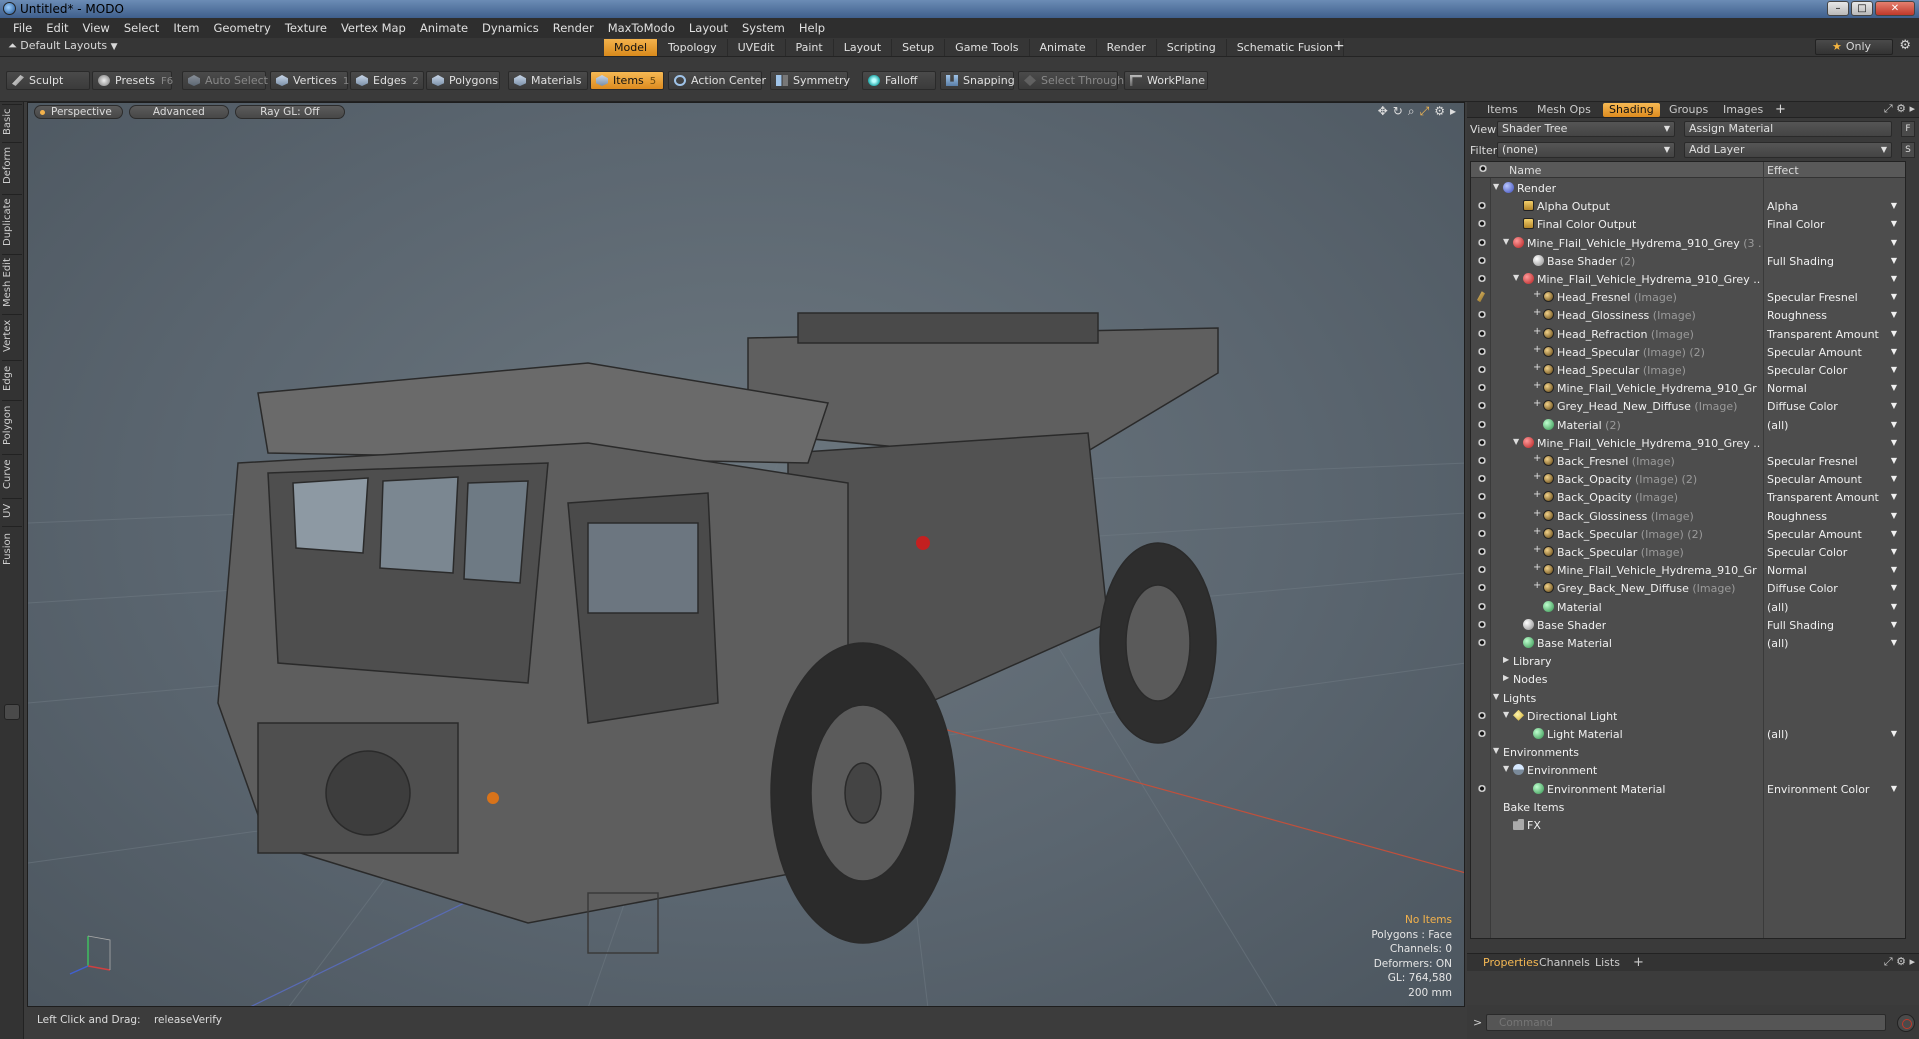 The height and width of the screenshot is (1039, 1919). Describe the element at coordinates (812, 28) in the screenshot. I see `menu-help: Help` at that location.